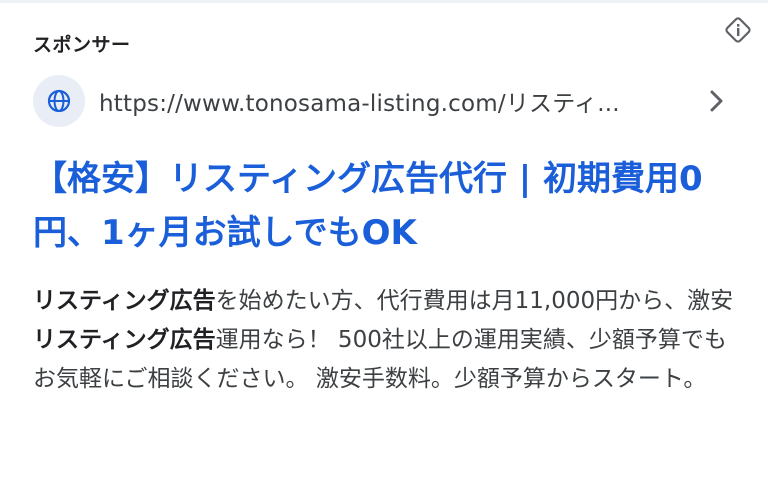 The image size is (768, 486). I want to click on desc-text: を始めたい方、代行費用は月11,000円から、激安, so click(474, 301).